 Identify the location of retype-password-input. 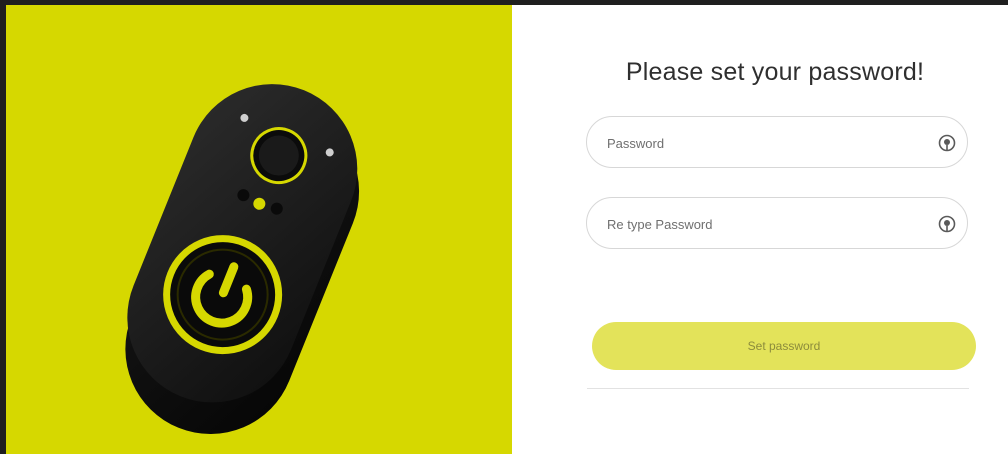
(767, 224).